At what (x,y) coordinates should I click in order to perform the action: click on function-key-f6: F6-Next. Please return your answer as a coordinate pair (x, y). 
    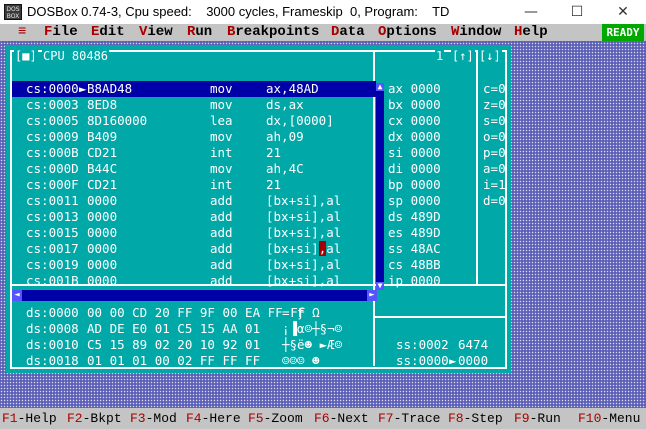
    Looking at the image, I should click on (341, 418).